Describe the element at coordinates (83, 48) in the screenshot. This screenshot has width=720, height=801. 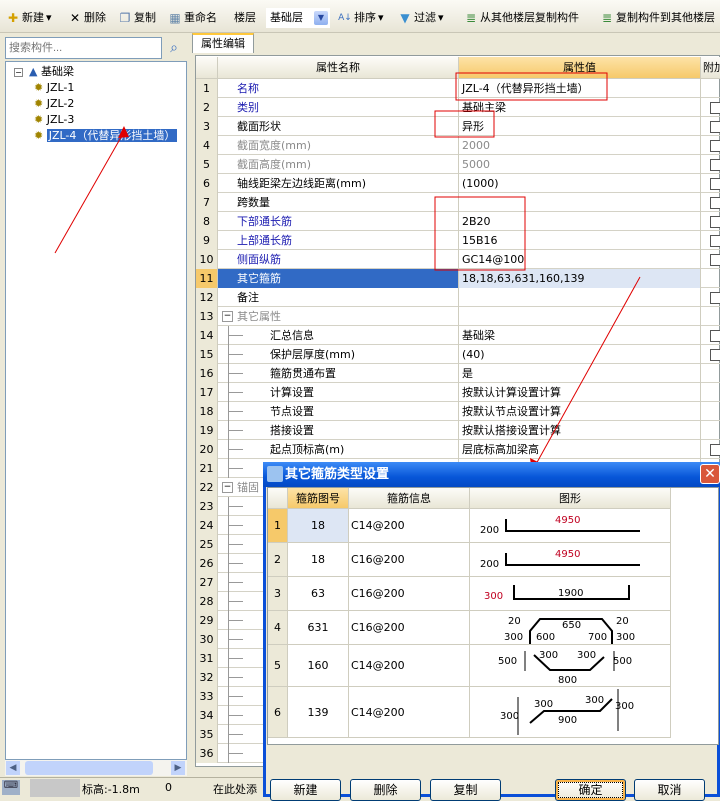
I see `search-input` at that location.